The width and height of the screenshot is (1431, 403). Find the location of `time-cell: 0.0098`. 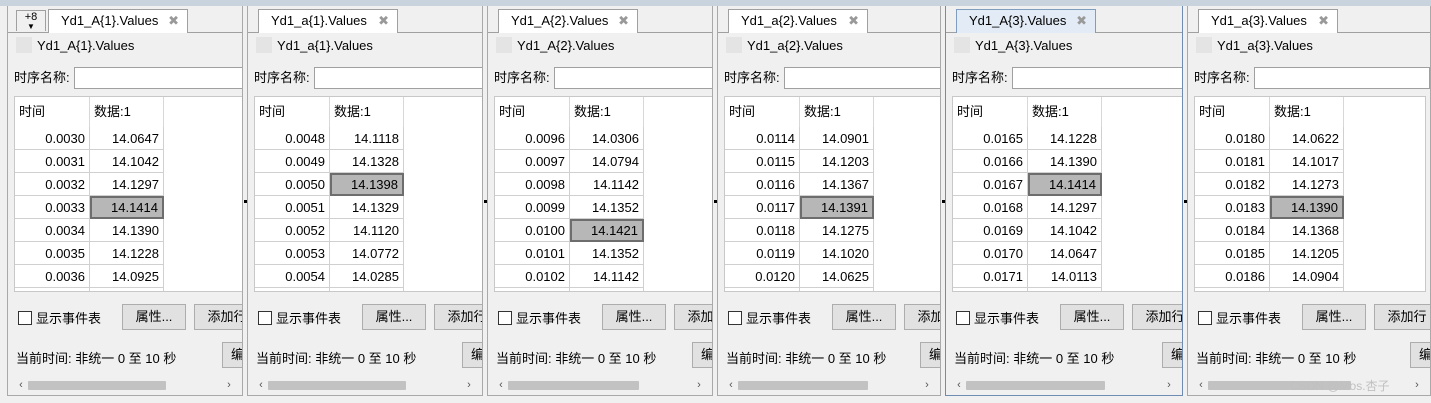

time-cell: 0.0098 is located at coordinates (532, 184).